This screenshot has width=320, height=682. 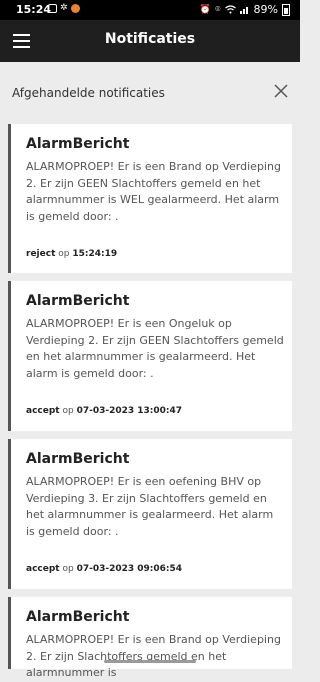 I want to click on status-bar: 15:24 ✲ ⏰ ⌾ 89%, so click(x=150, y=10).